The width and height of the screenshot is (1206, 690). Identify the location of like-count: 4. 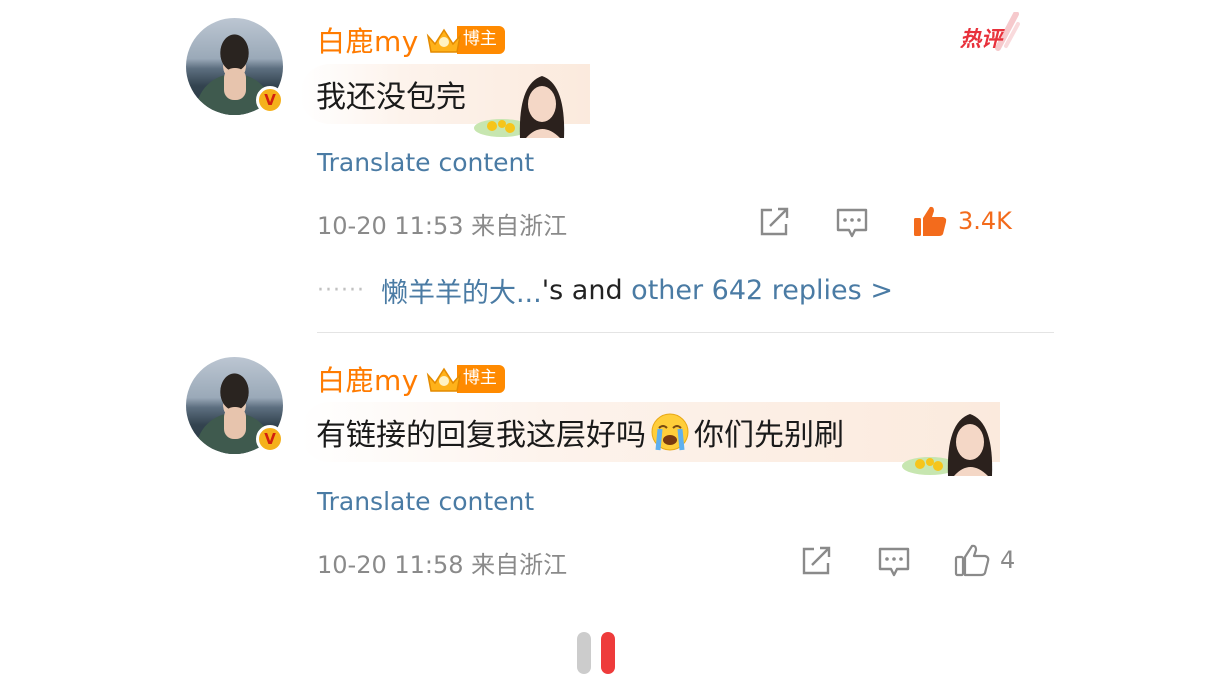
(1008, 560).